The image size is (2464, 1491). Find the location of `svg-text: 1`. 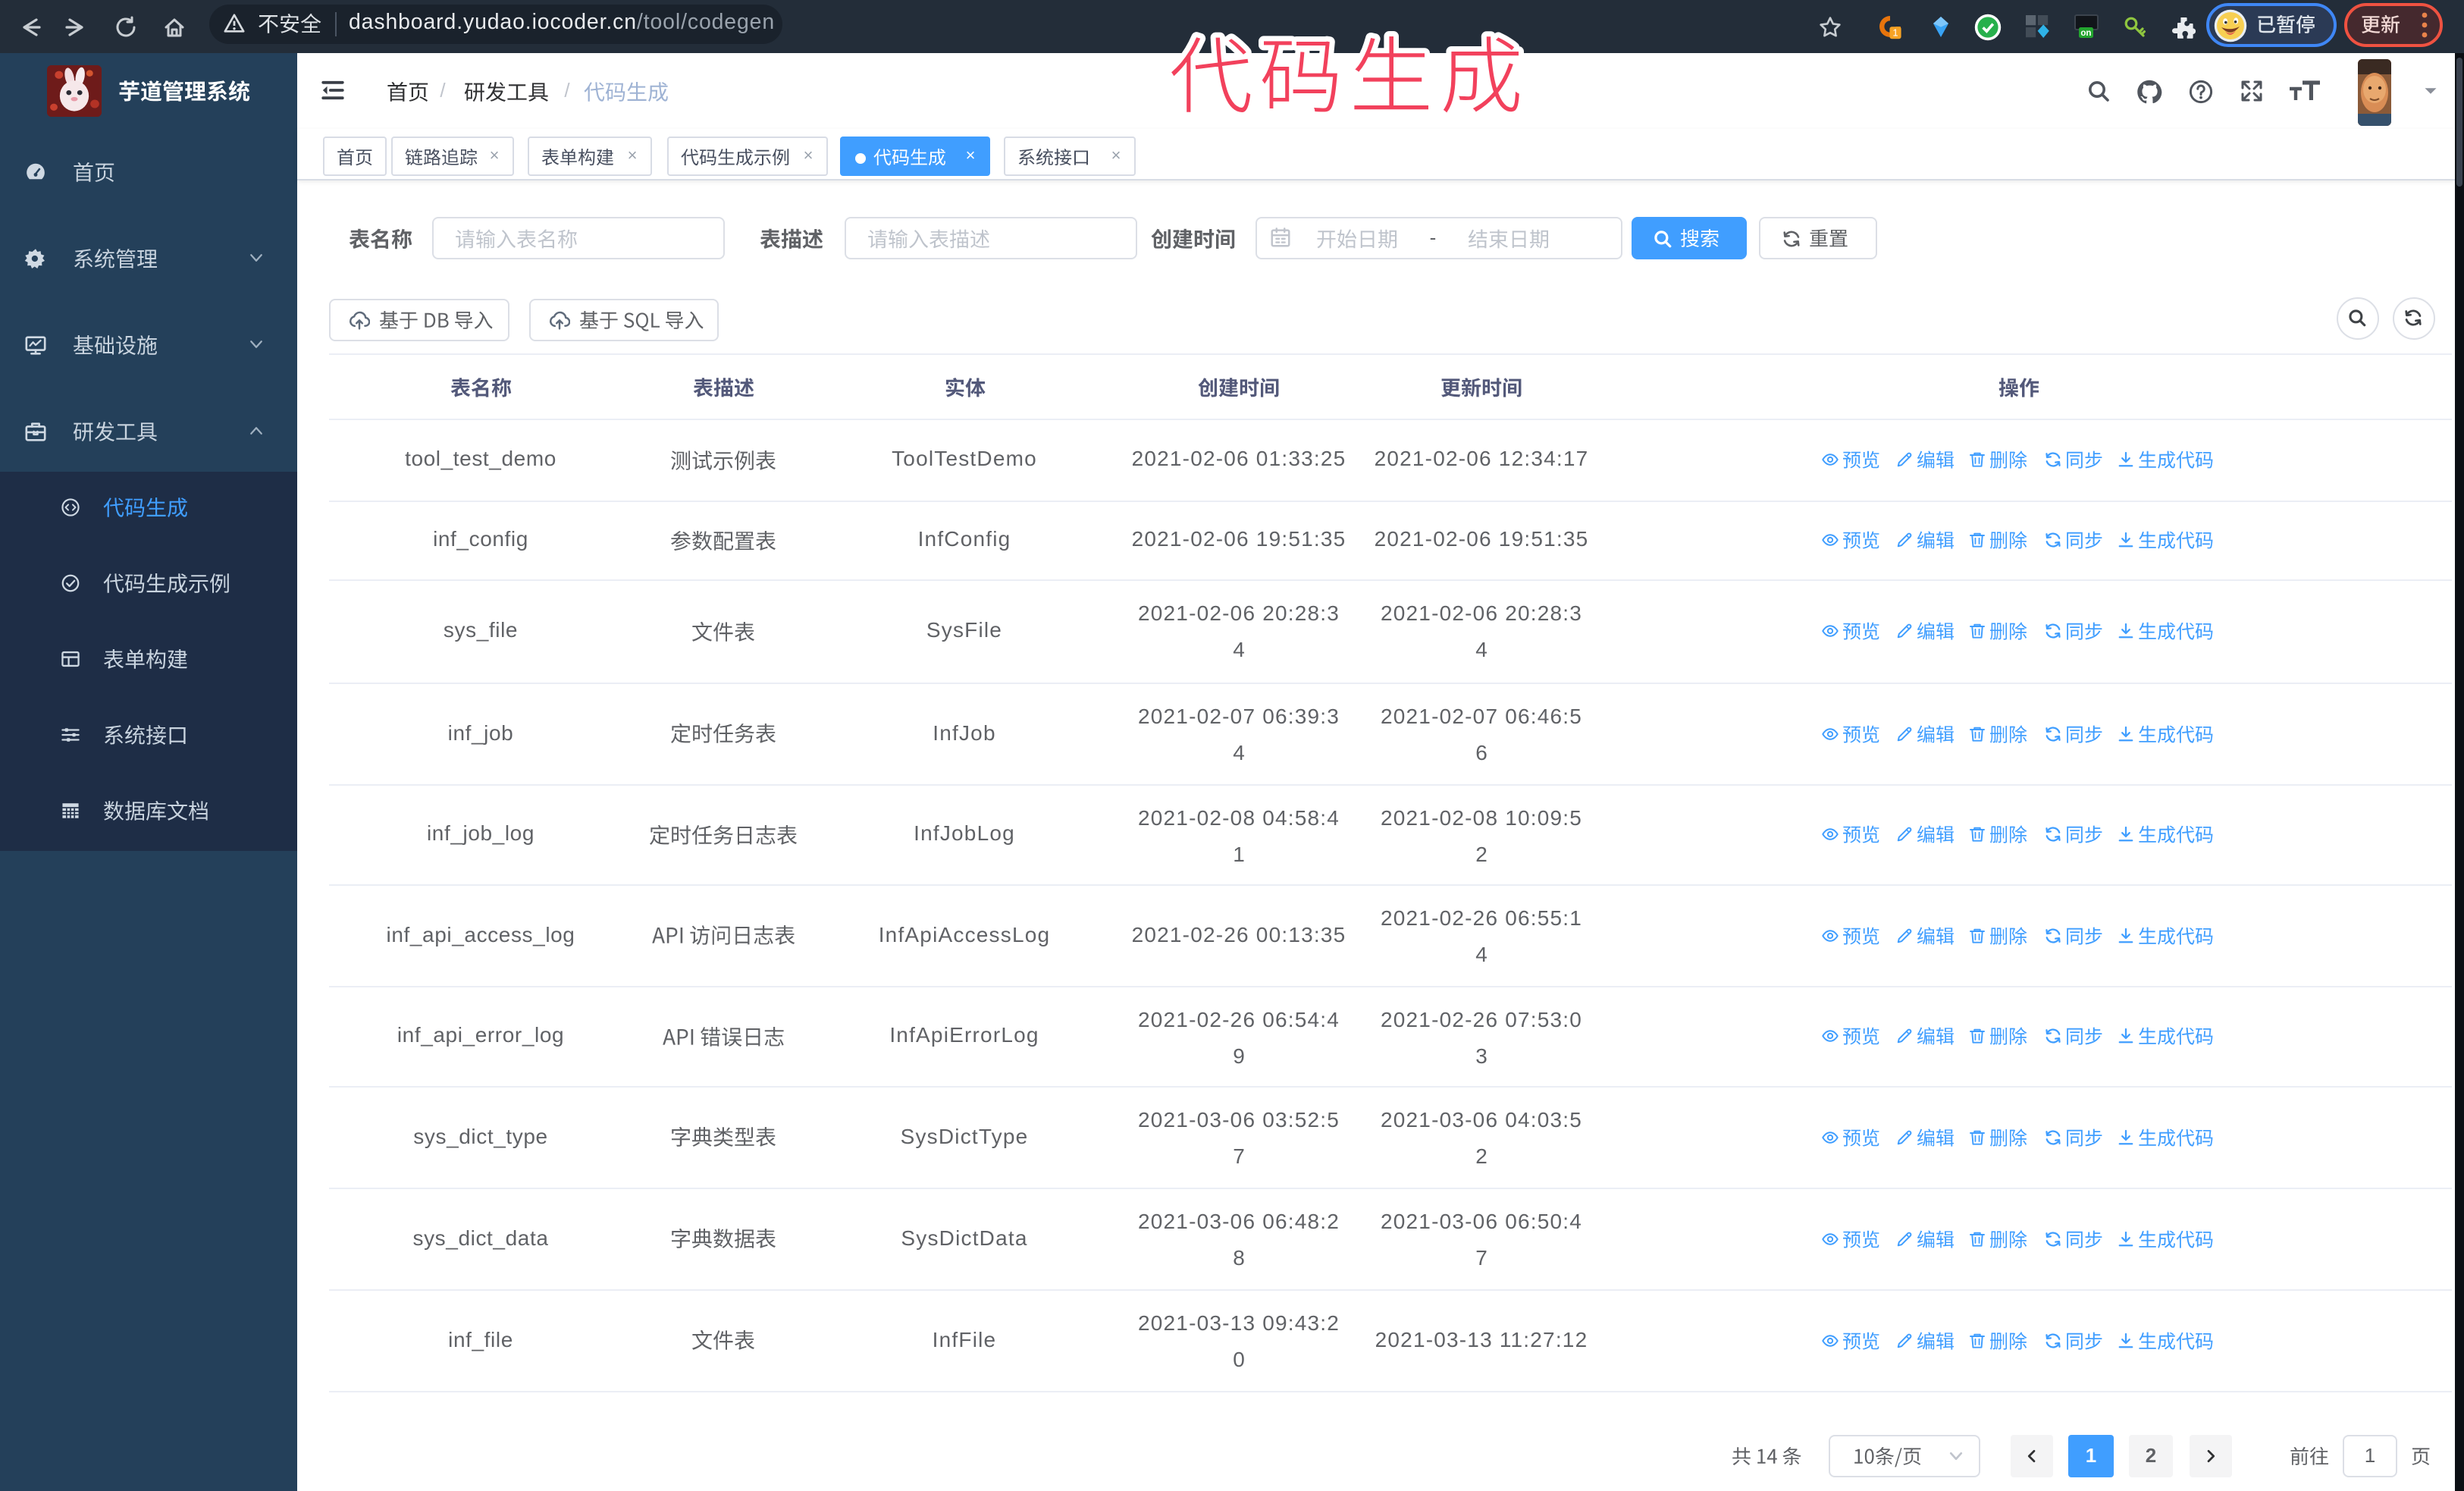

svg-text: 1 is located at coordinates (1895, 33).